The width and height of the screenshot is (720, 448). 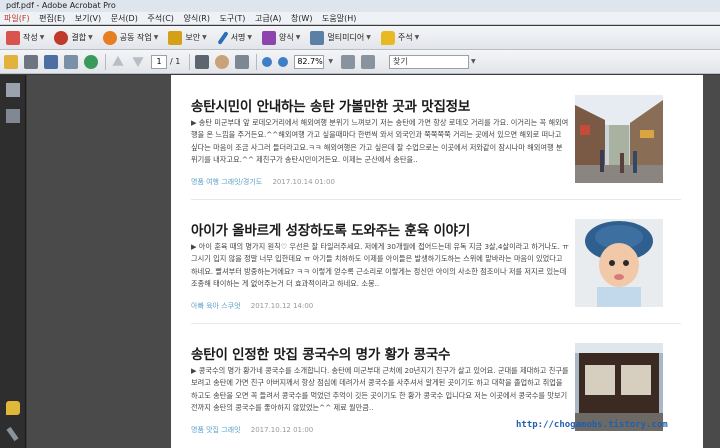 What do you see at coordinates (286, 37) in the screenshot?
I see `forms-label: 양식` at bounding box center [286, 37].